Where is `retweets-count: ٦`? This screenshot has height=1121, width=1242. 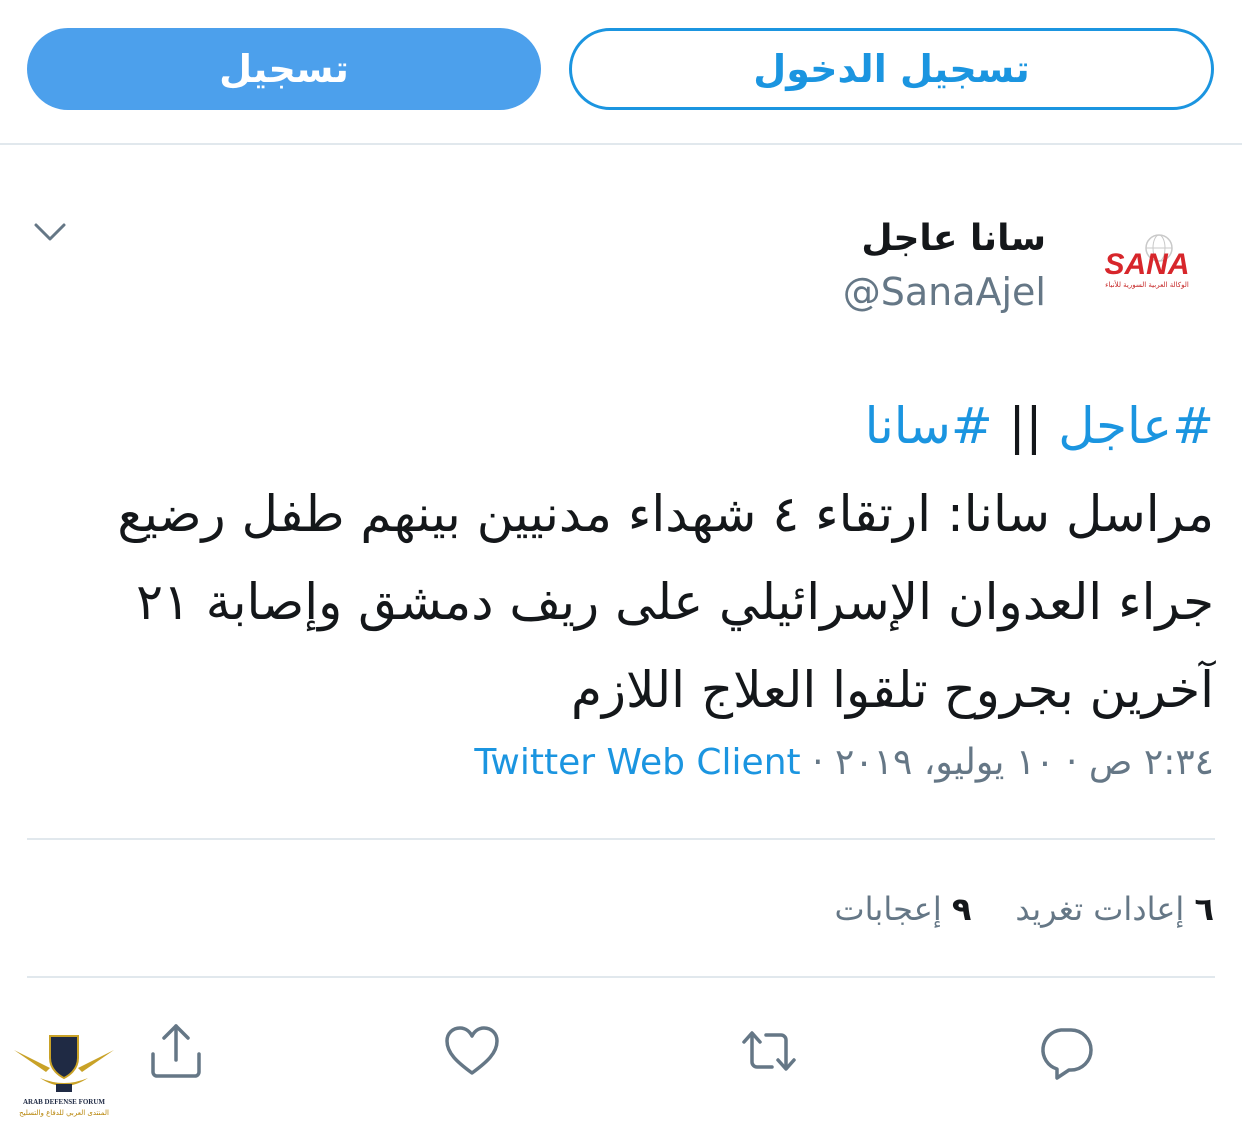
retweets-count: ٦ is located at coordinates (1204, 909).